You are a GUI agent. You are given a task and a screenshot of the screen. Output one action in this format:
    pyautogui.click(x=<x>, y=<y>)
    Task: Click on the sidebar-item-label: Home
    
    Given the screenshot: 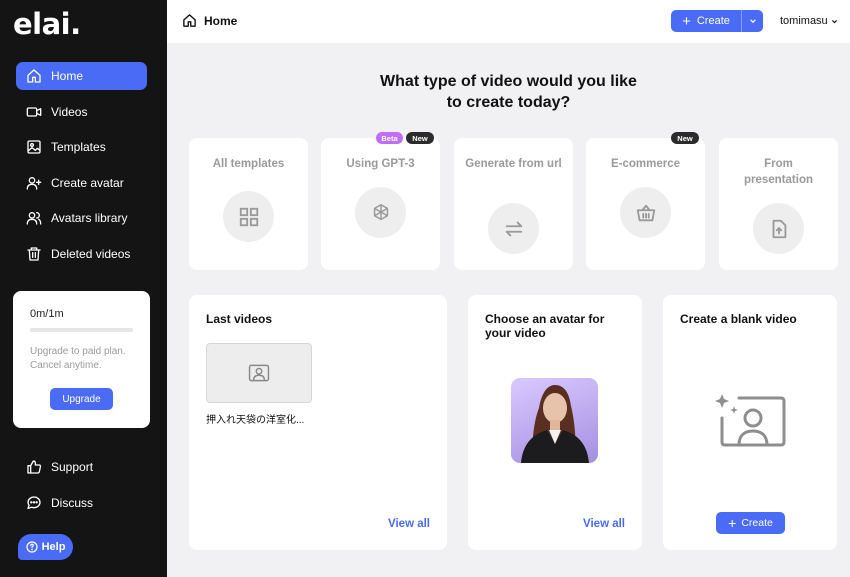 What is the action you would take?
    pyautogui.click(x=67, y=76)
    